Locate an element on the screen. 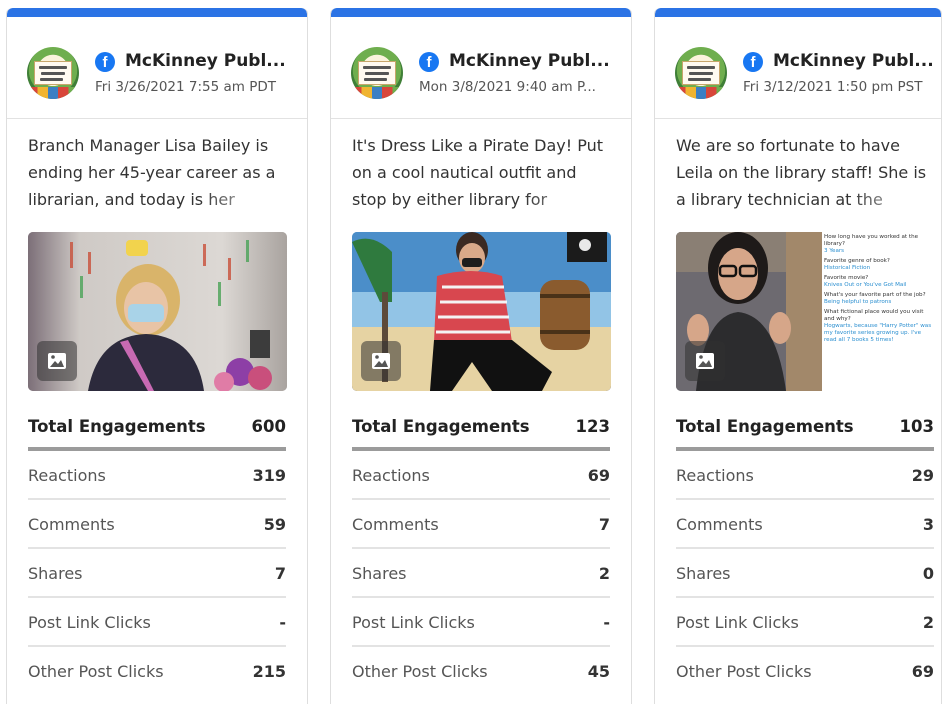 The width and height of the screenshot is (942, 704). image-answer: Being helpful to patrons is located at coordinates (858, 302).